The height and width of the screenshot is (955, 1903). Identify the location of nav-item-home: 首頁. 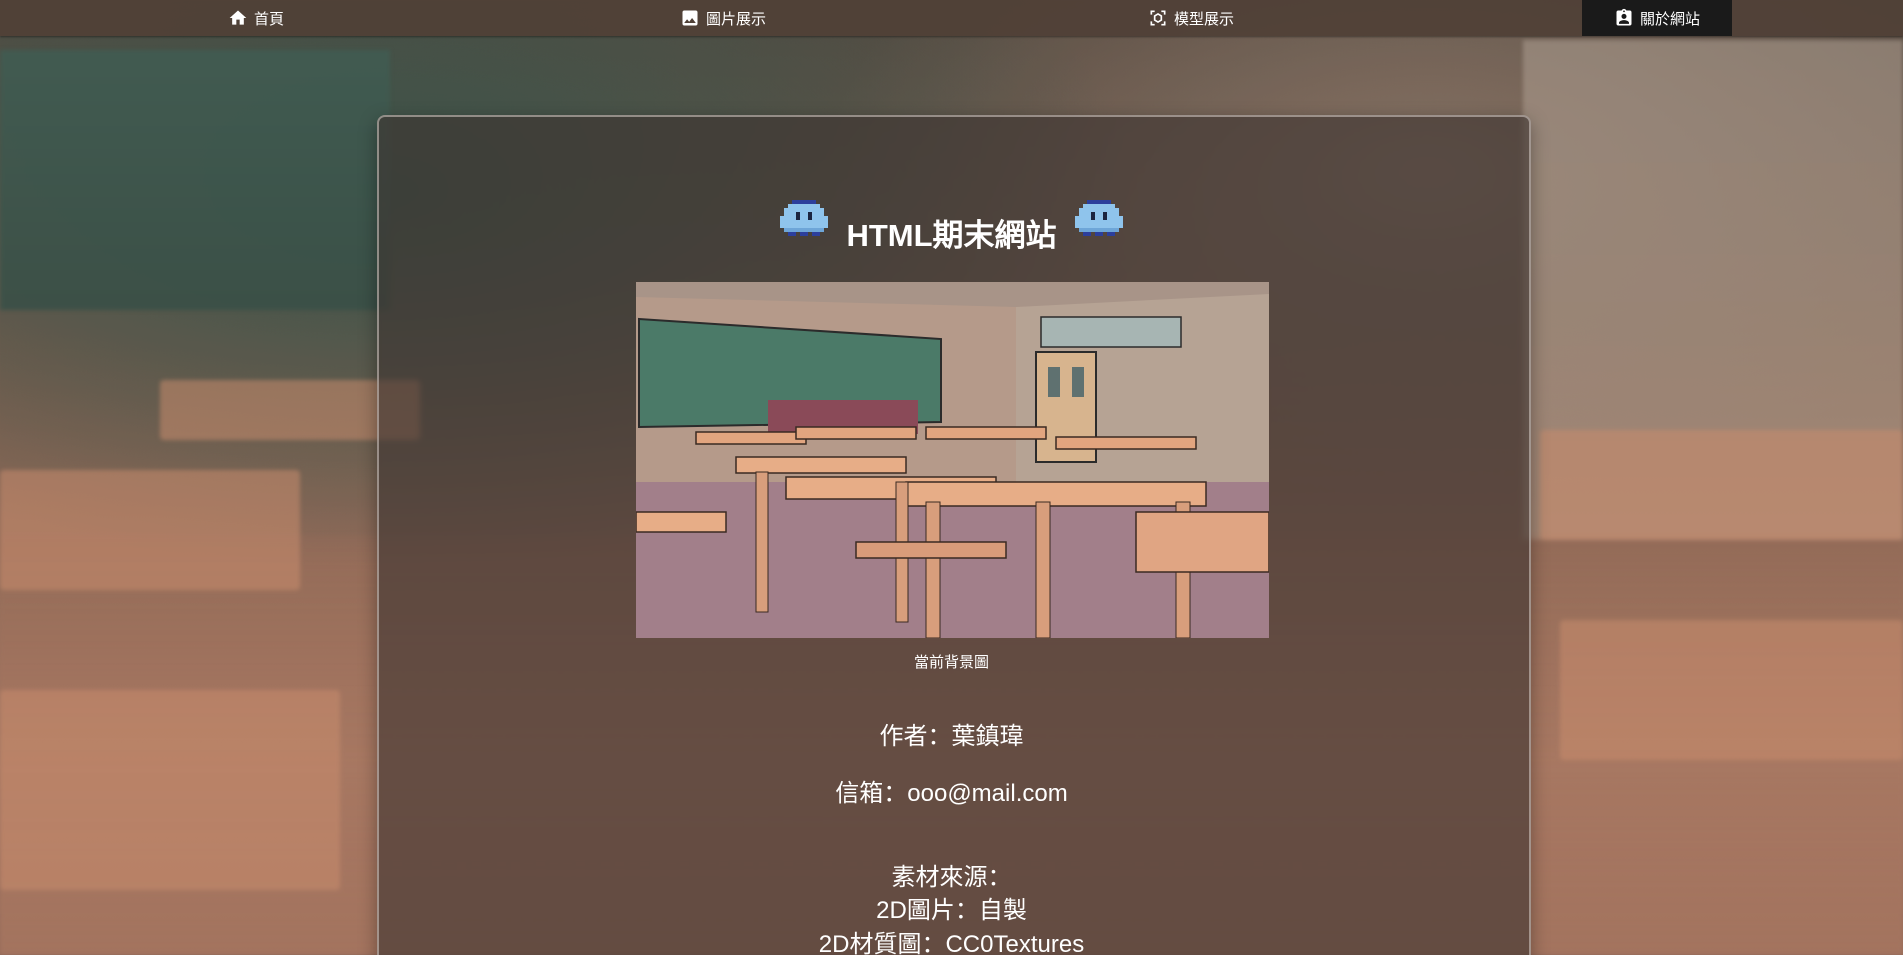
(256, 18).